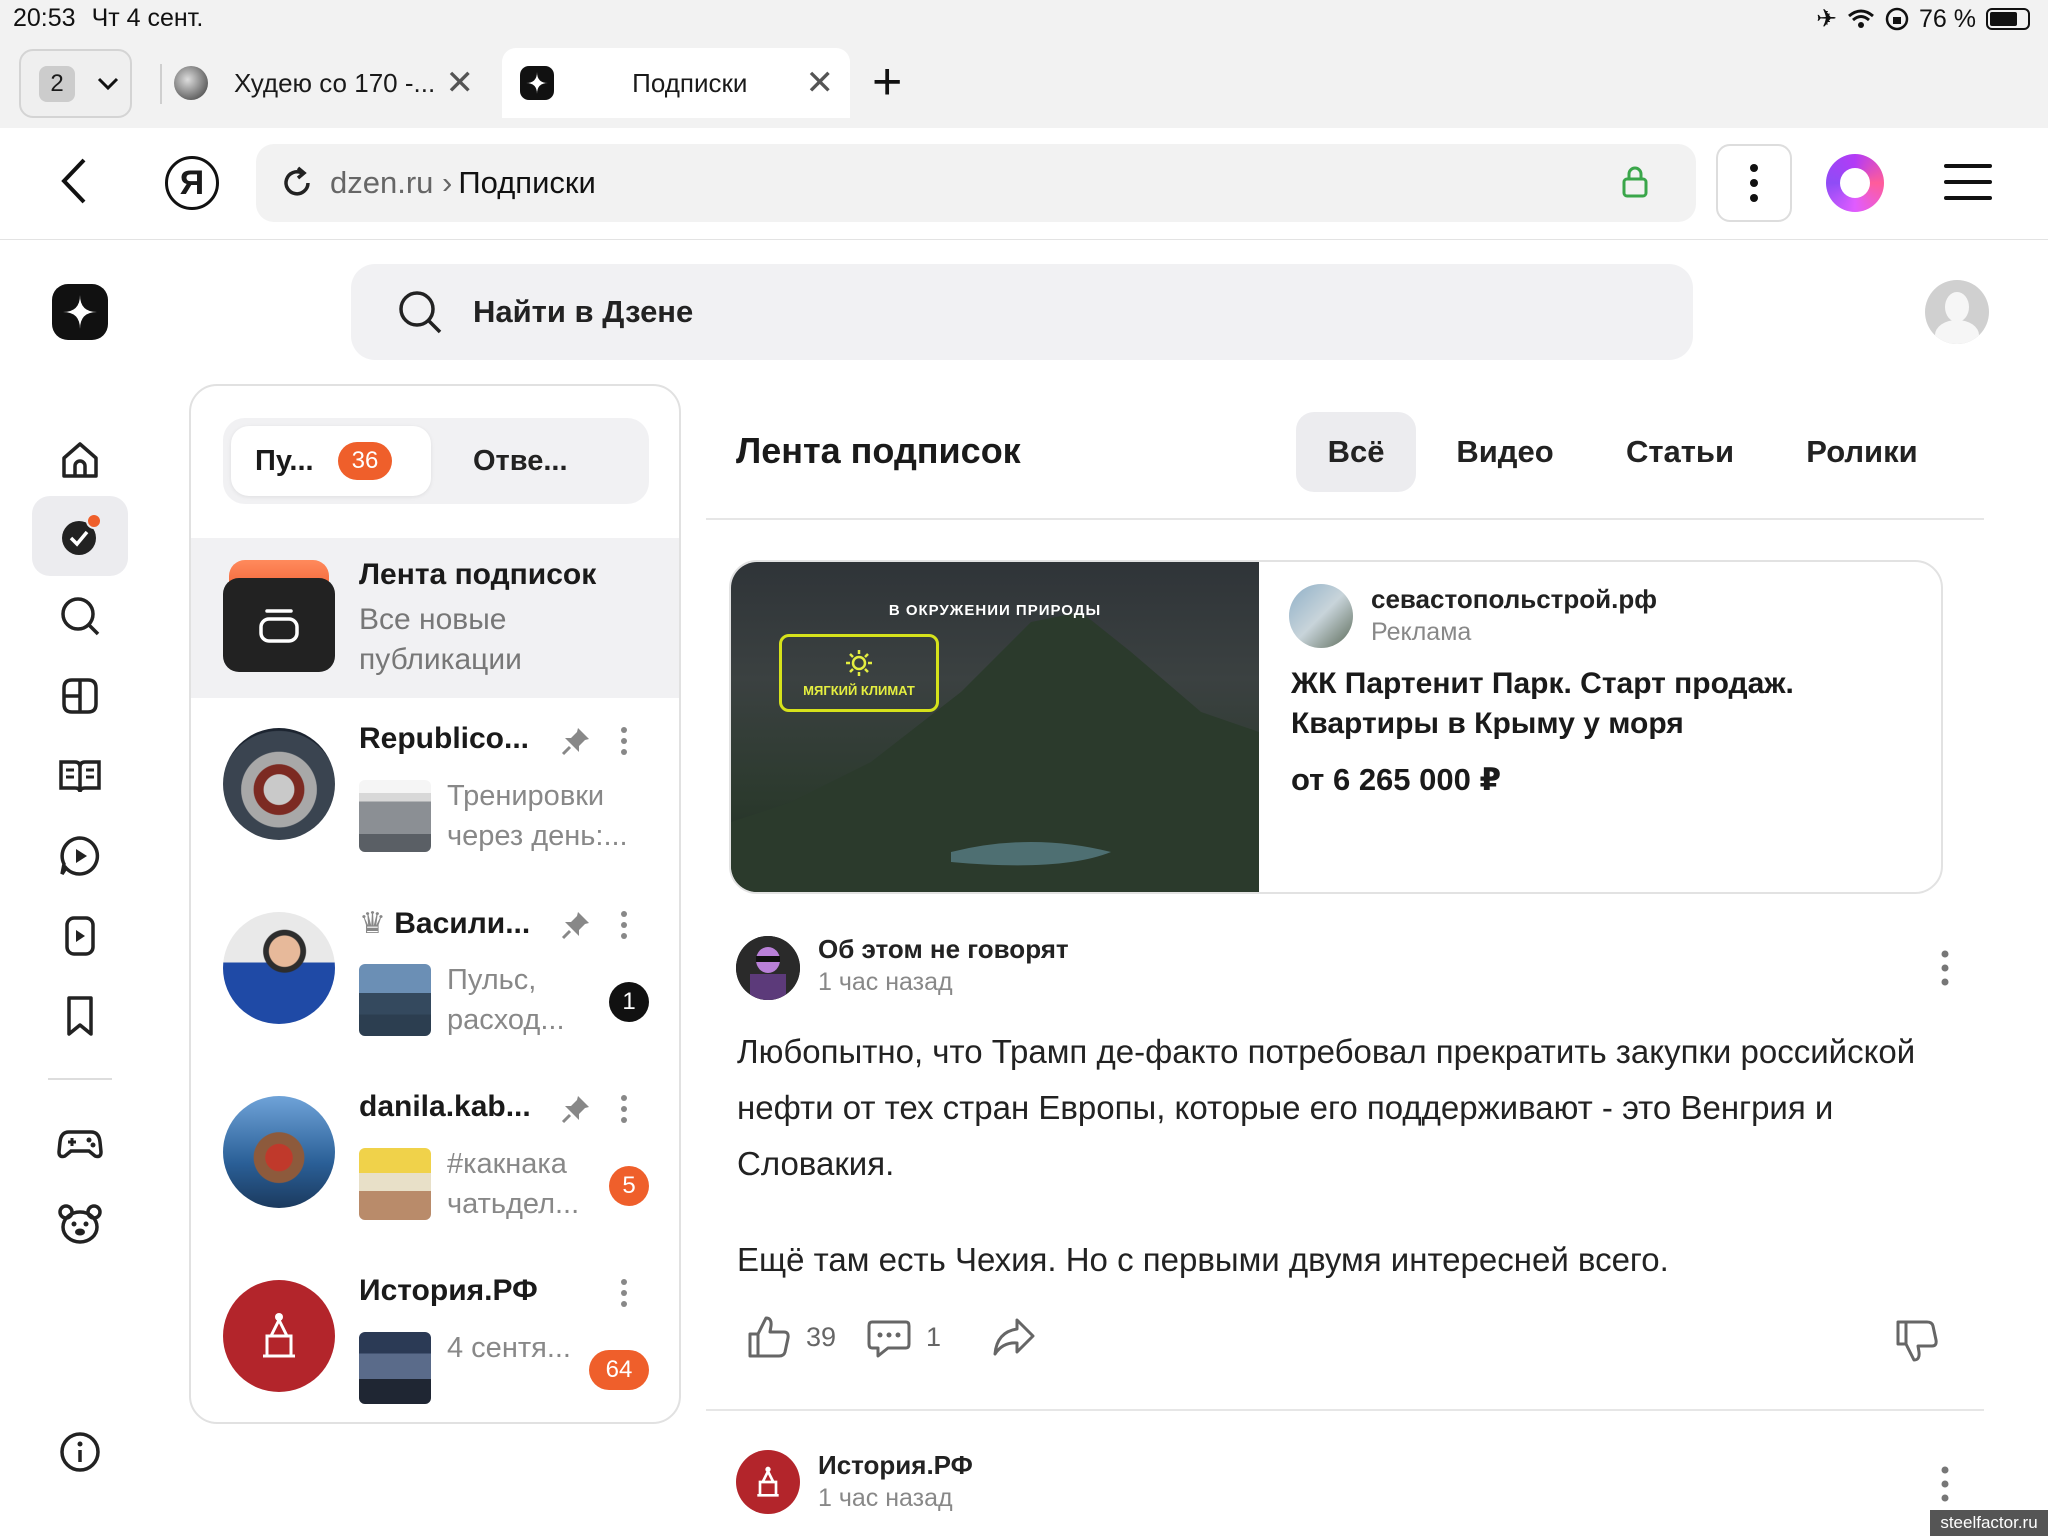  I want to click on alice-assistant-icon, so click(1855, 183).